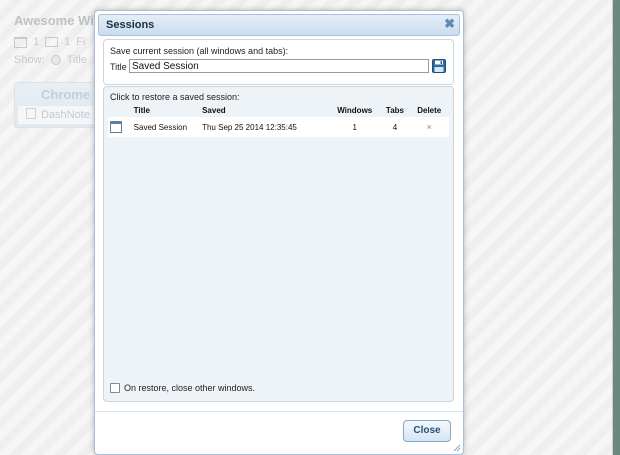 Image resolution: width=620 pixels, height=455 pixels. Describe the element at coordinates (141, 110) in the screenshot. I see `column-title: Title` at that location.